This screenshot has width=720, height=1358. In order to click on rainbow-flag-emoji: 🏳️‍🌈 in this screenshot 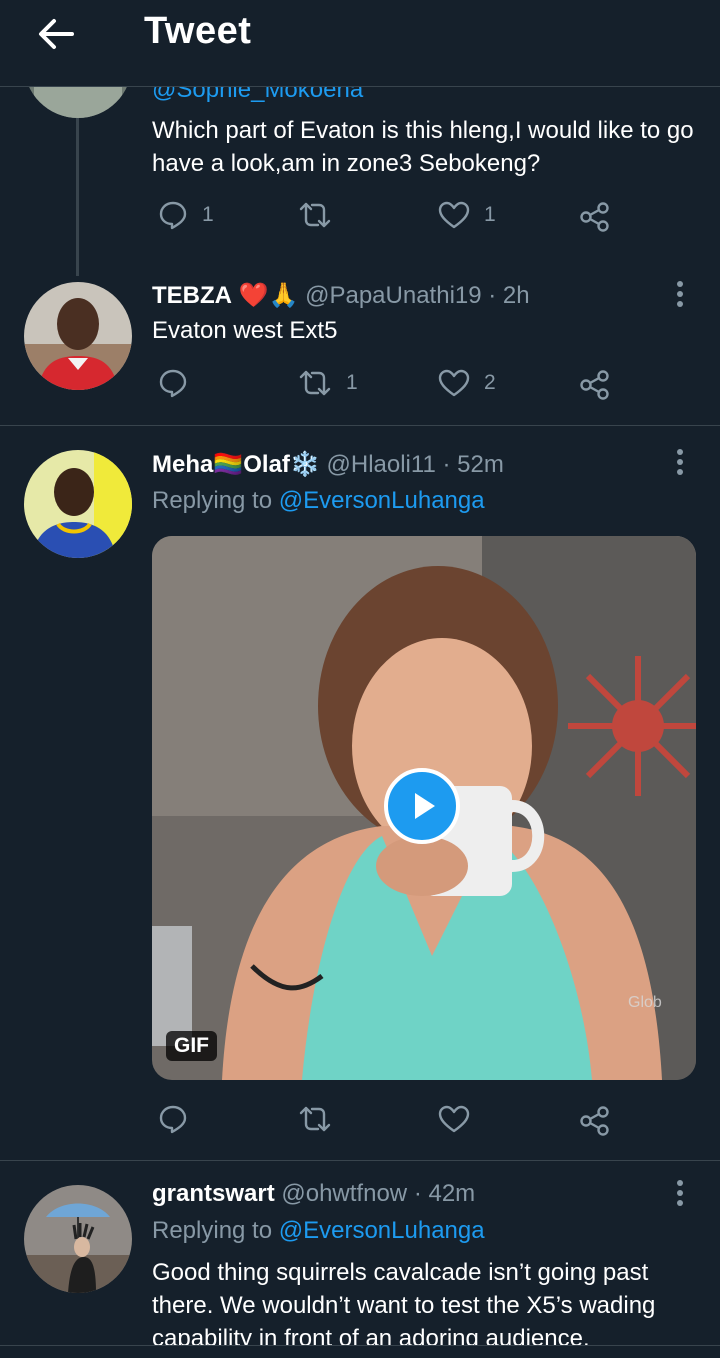, I will do `click(228, 464)`.